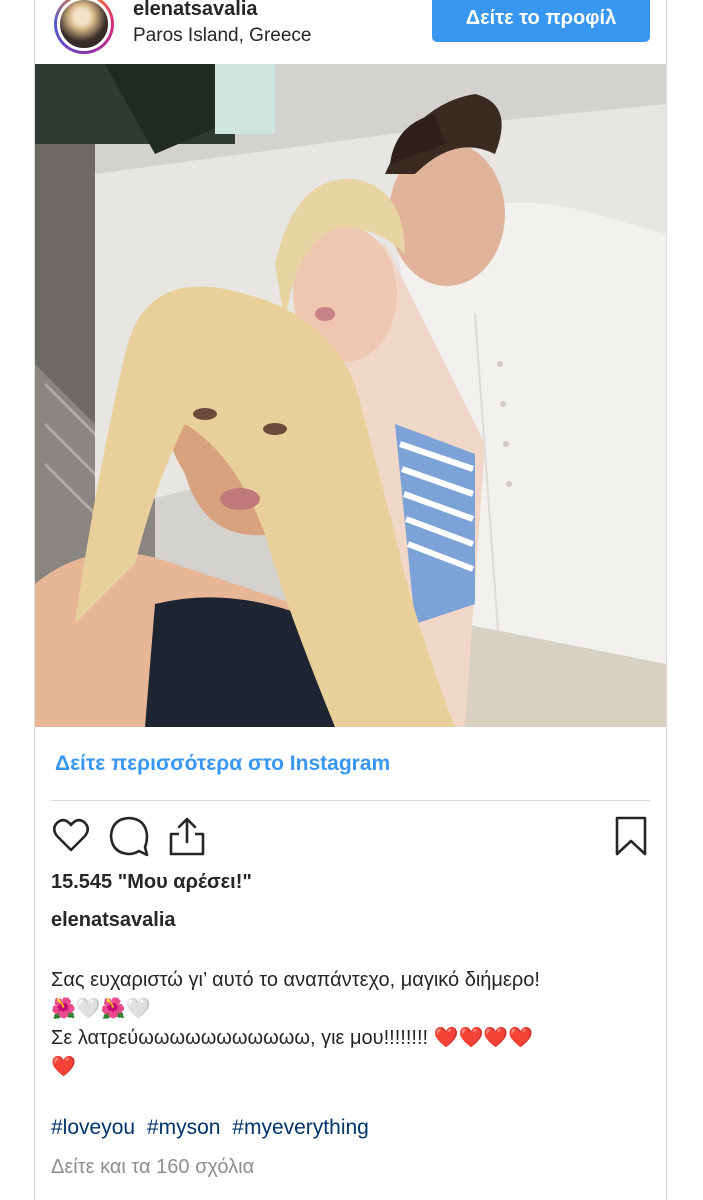 The width and height of the screenshot is (703, 1200). What do you see at coordinates (350, 836) in the screenshot?
I see `action-bar` at bounding box center [350, 836].